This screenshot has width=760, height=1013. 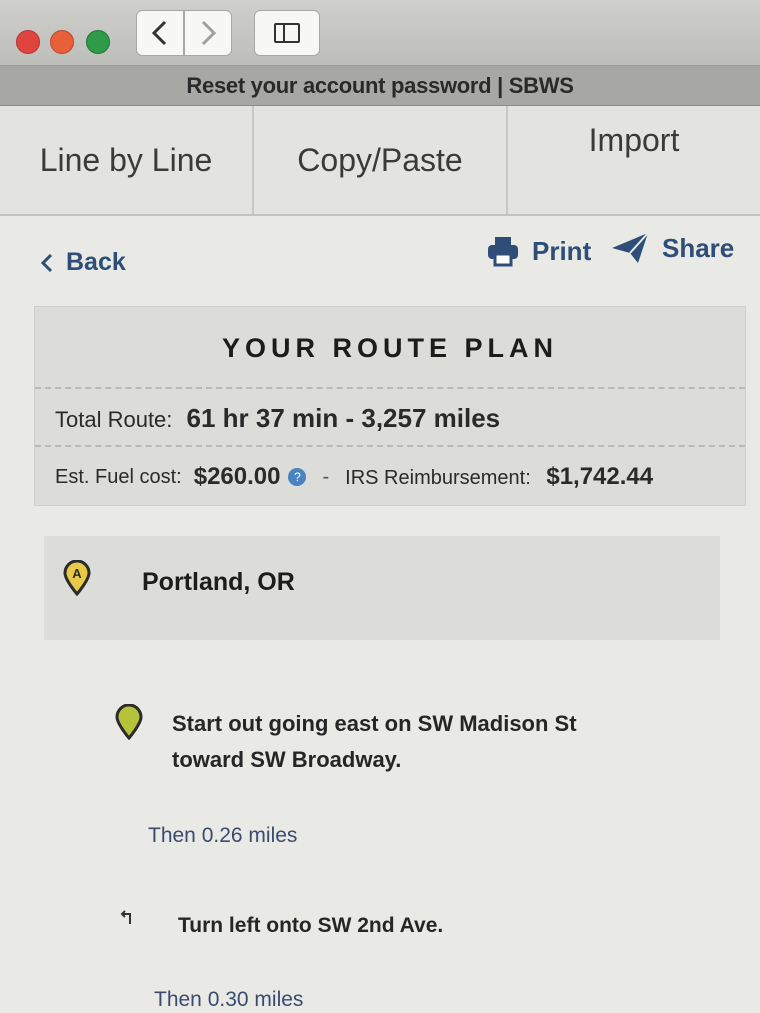 What do you see at coordinates (634, 160) in the screenshot?
I see `tab-import: Import` at bounding box center [634, 160].